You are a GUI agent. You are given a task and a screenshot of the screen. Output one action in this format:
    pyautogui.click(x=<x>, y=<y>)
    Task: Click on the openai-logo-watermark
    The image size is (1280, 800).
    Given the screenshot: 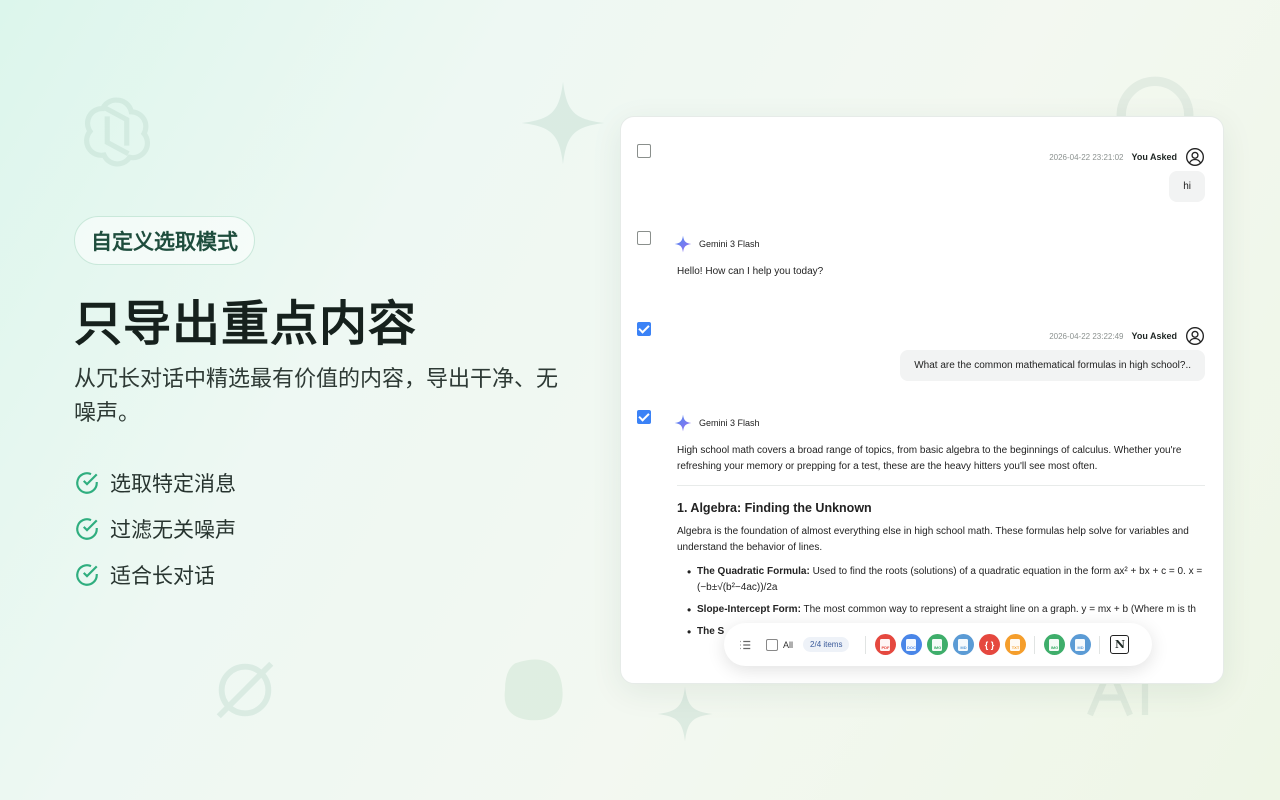 What is the action you would take?
    pyautogui.click(x=117, y=132)
    